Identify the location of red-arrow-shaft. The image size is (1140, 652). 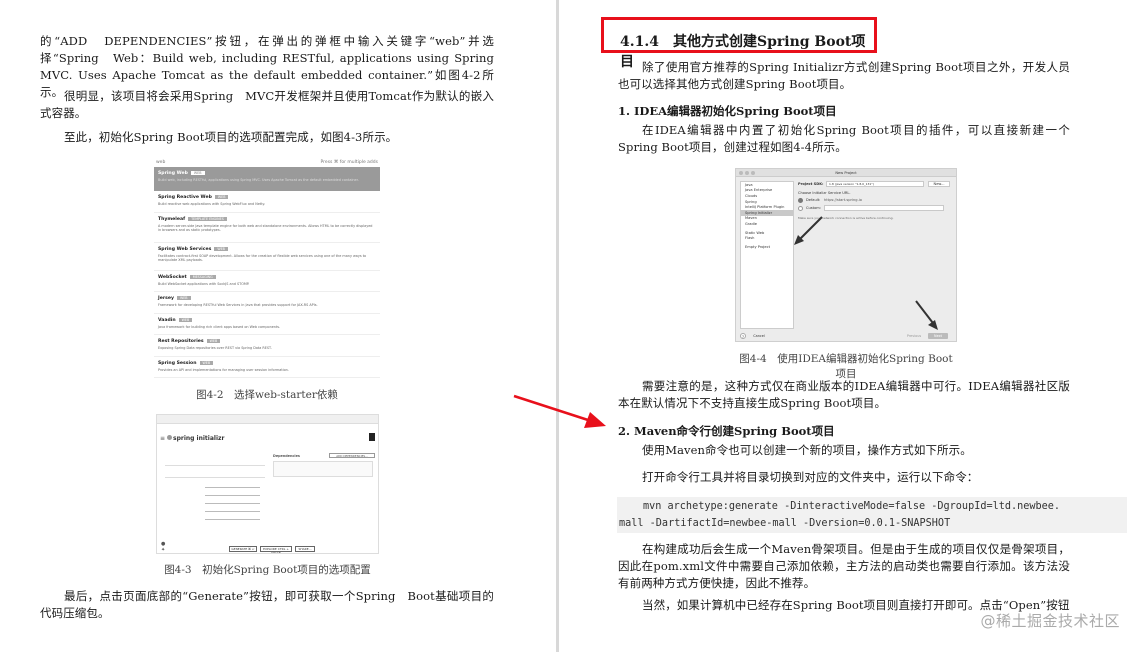
(551, 408).